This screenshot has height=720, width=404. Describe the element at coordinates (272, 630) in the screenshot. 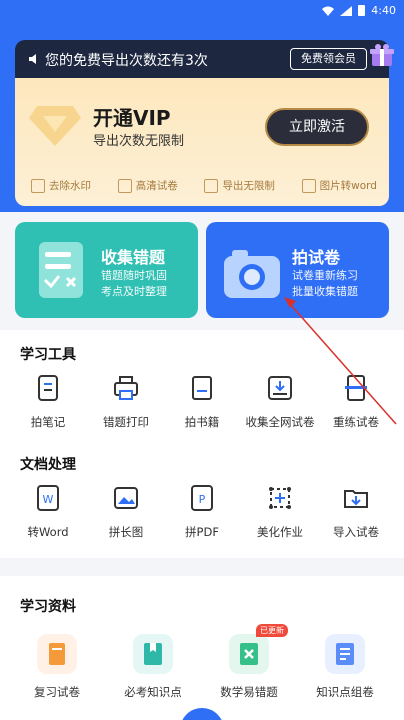

I see `updated-badge: 已更新` at that location.